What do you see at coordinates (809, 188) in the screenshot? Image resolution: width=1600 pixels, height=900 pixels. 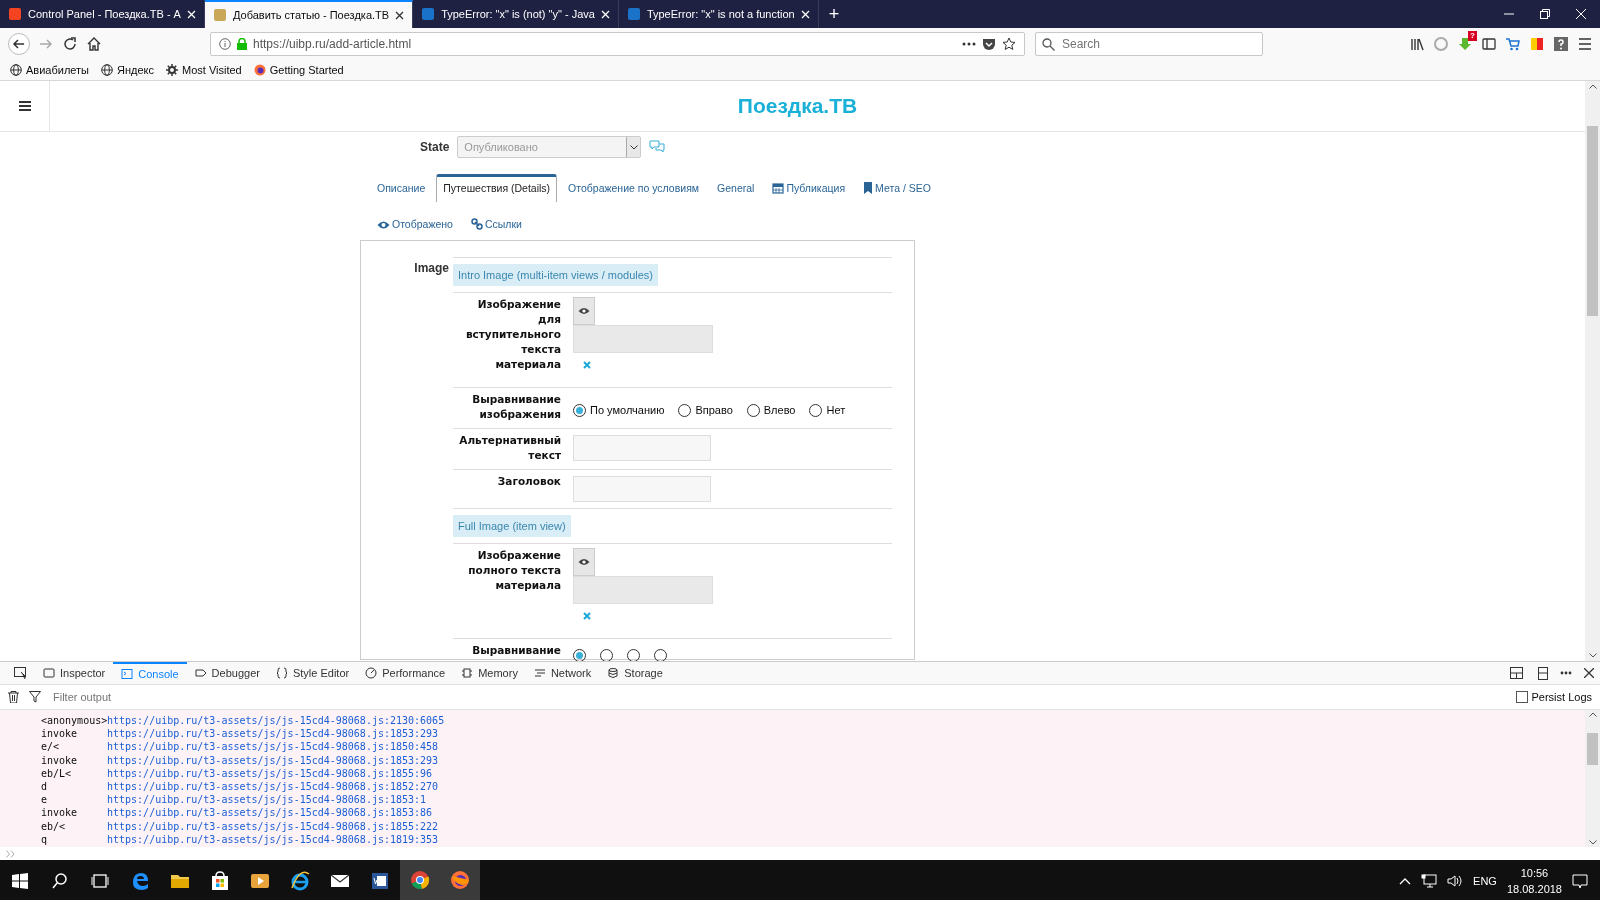 I see `form-tab: Публикация` at bounding box center [809, 188].